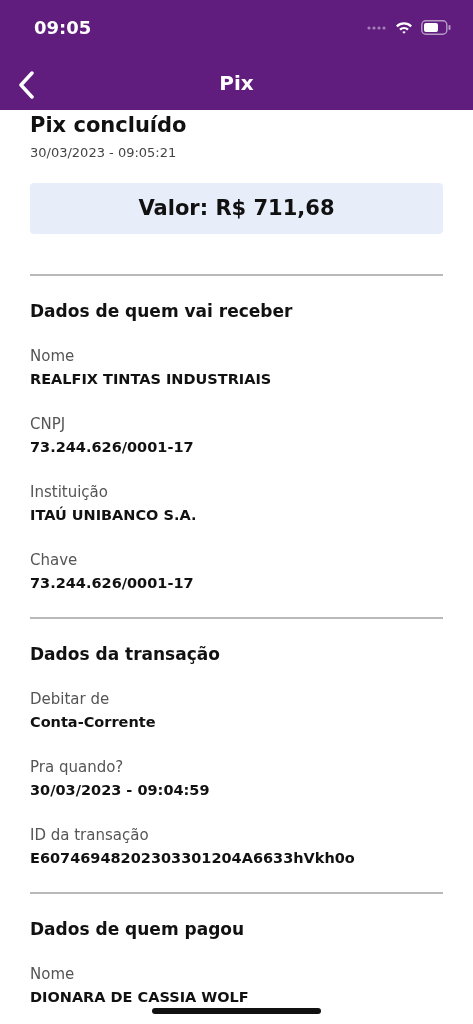 Image resolution: width=473 pixels, height=1024 pixels. What do you see at coordinates (114, 515) in the screenshot?
I see `field-value: ITAÚ UNIBANCO S.A.` at bounding box center [114, 515].